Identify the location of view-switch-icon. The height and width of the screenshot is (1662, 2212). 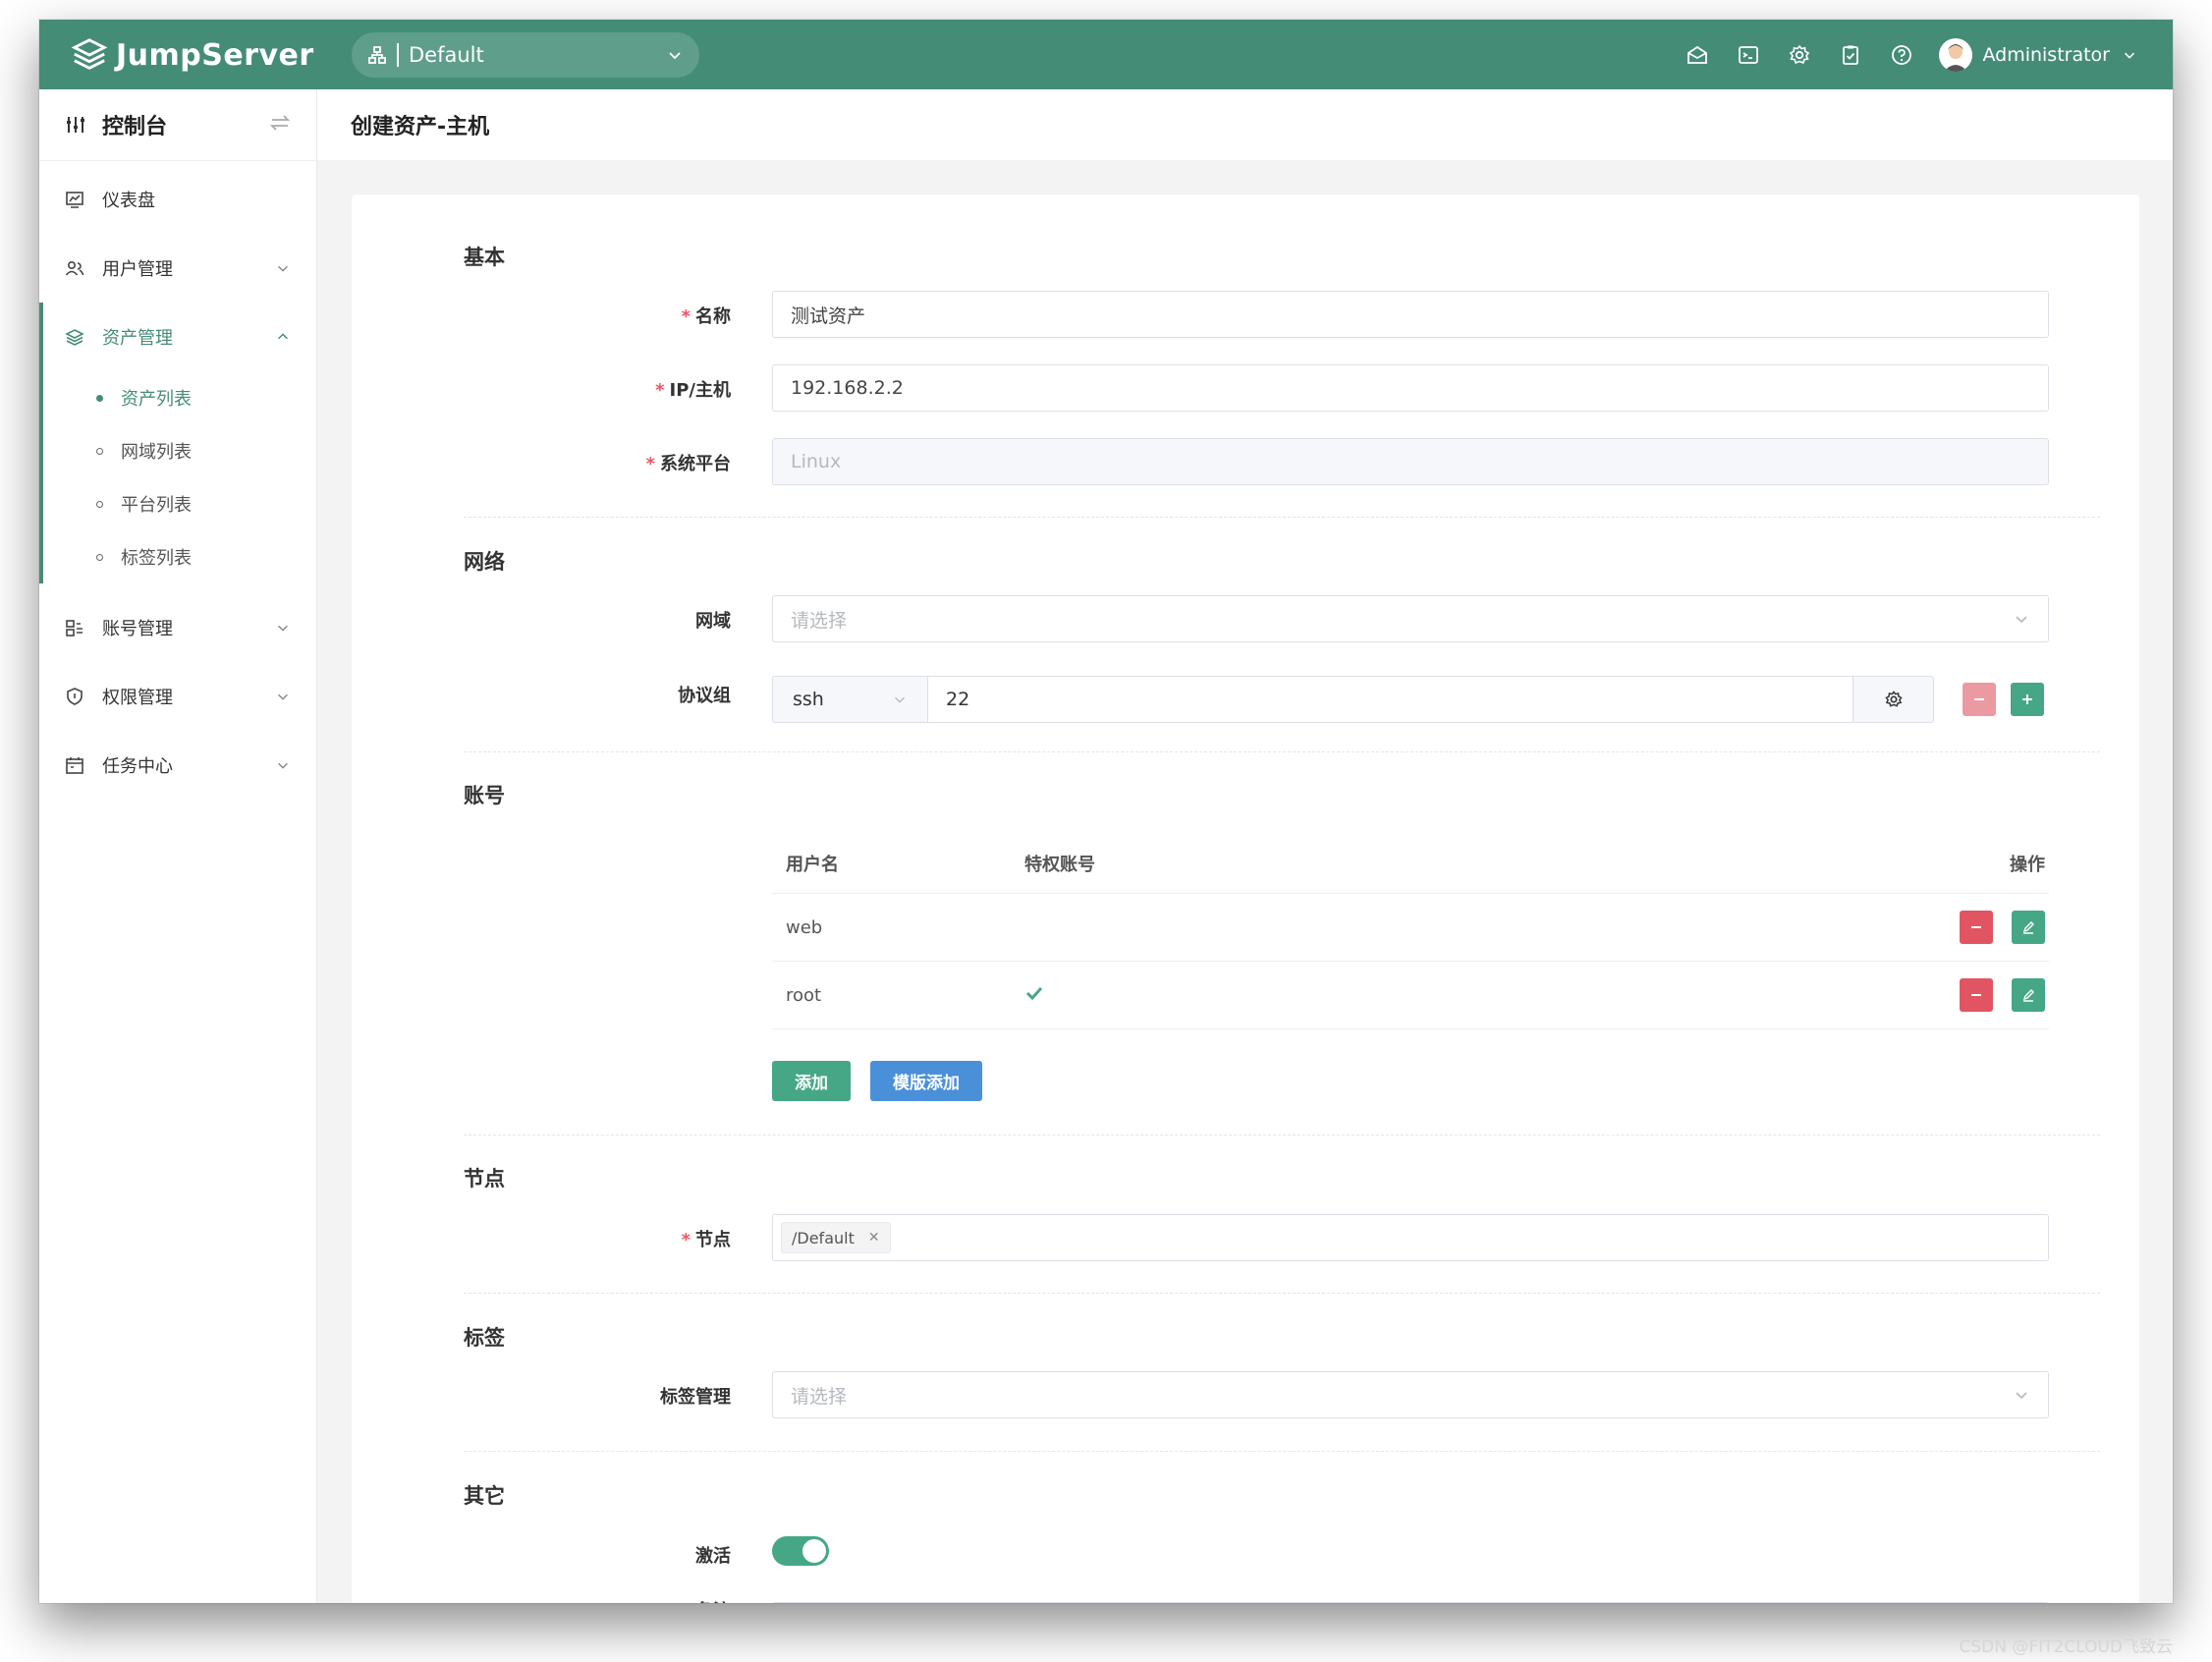
(280, 125).